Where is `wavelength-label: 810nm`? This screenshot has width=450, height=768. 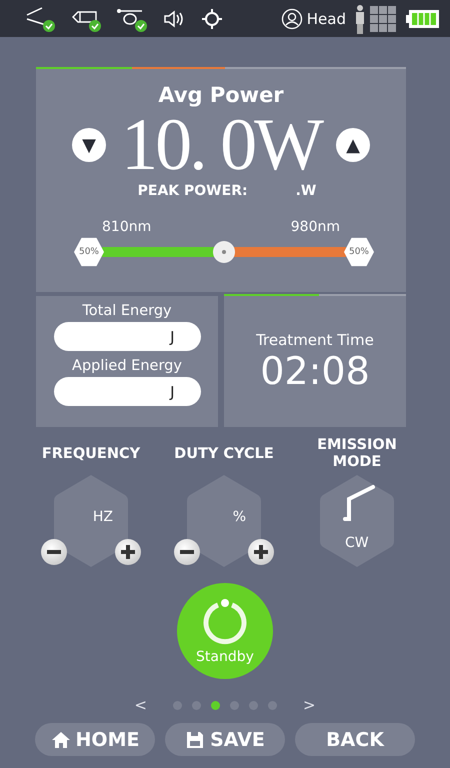 wavelength-label: 810nm is located at coordinates (127, 227).